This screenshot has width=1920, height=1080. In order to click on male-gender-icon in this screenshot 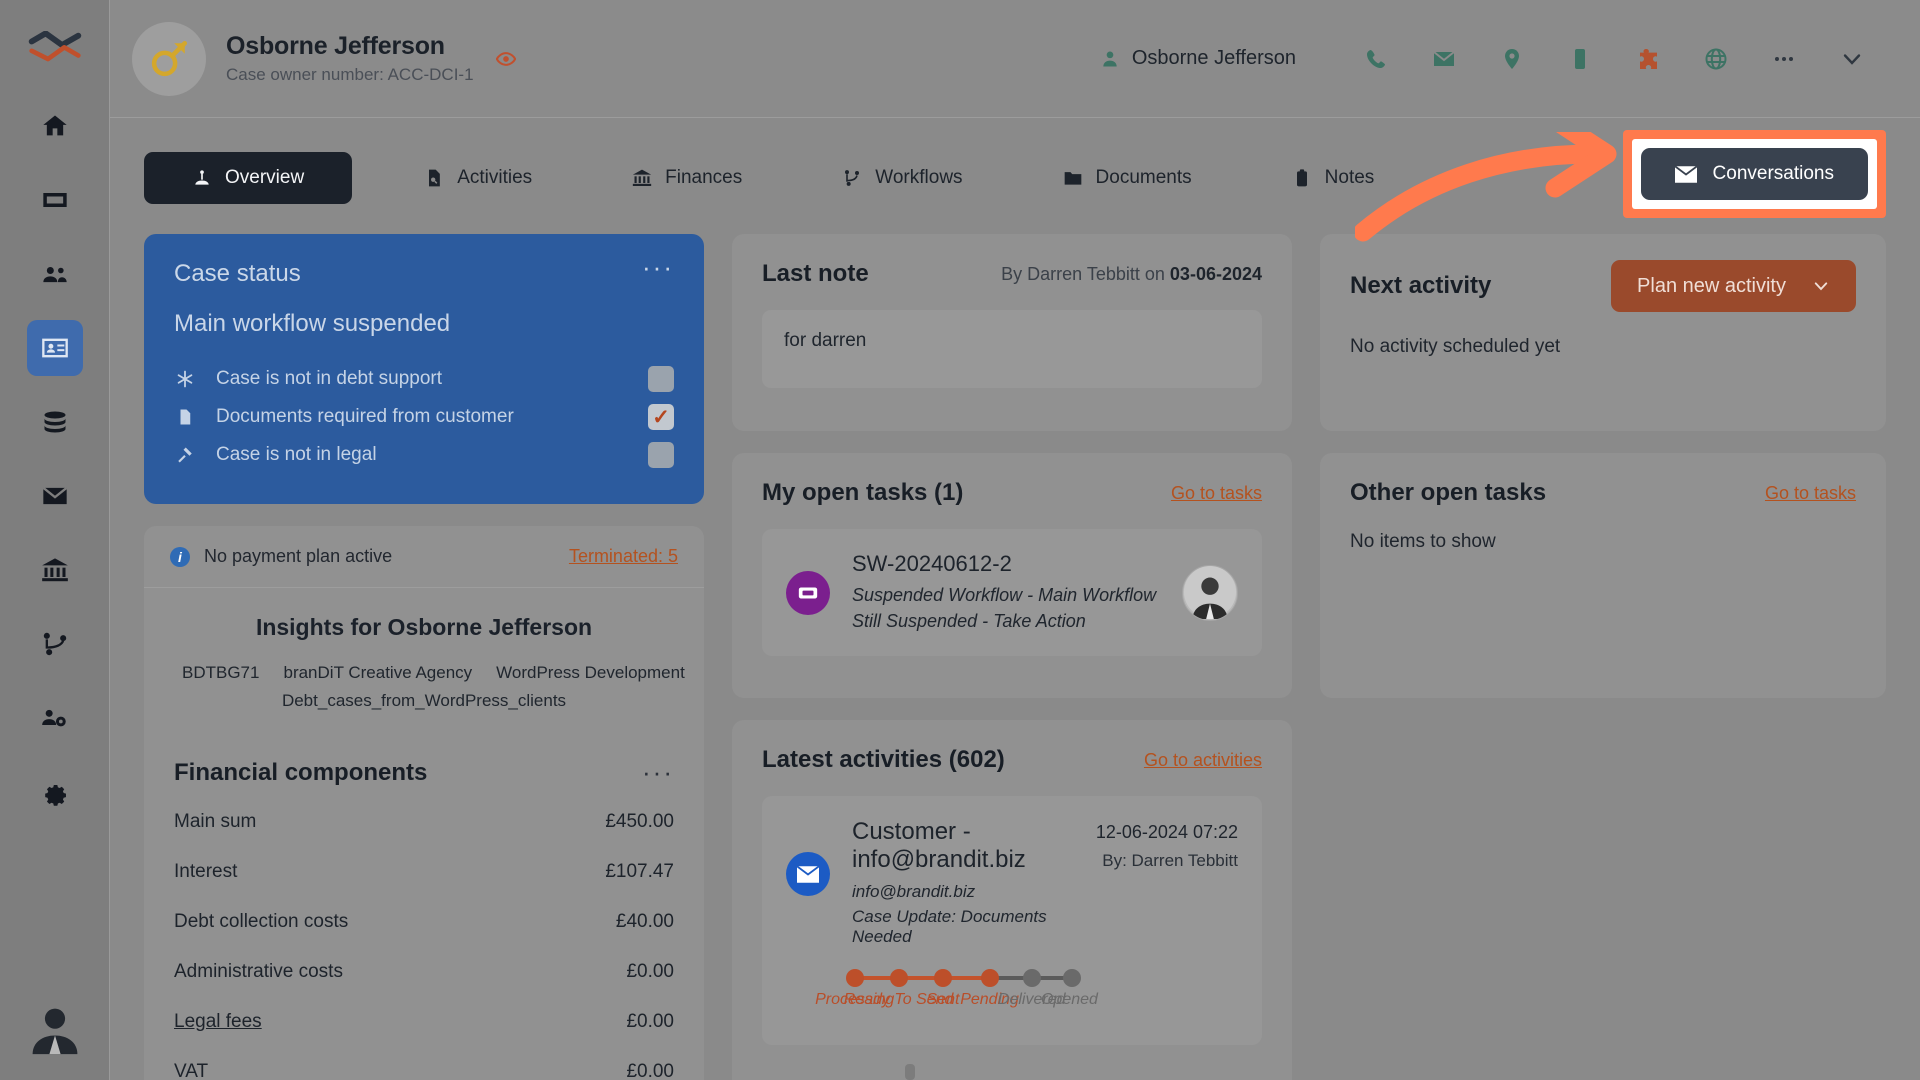, I will do `click(169, 58)`.